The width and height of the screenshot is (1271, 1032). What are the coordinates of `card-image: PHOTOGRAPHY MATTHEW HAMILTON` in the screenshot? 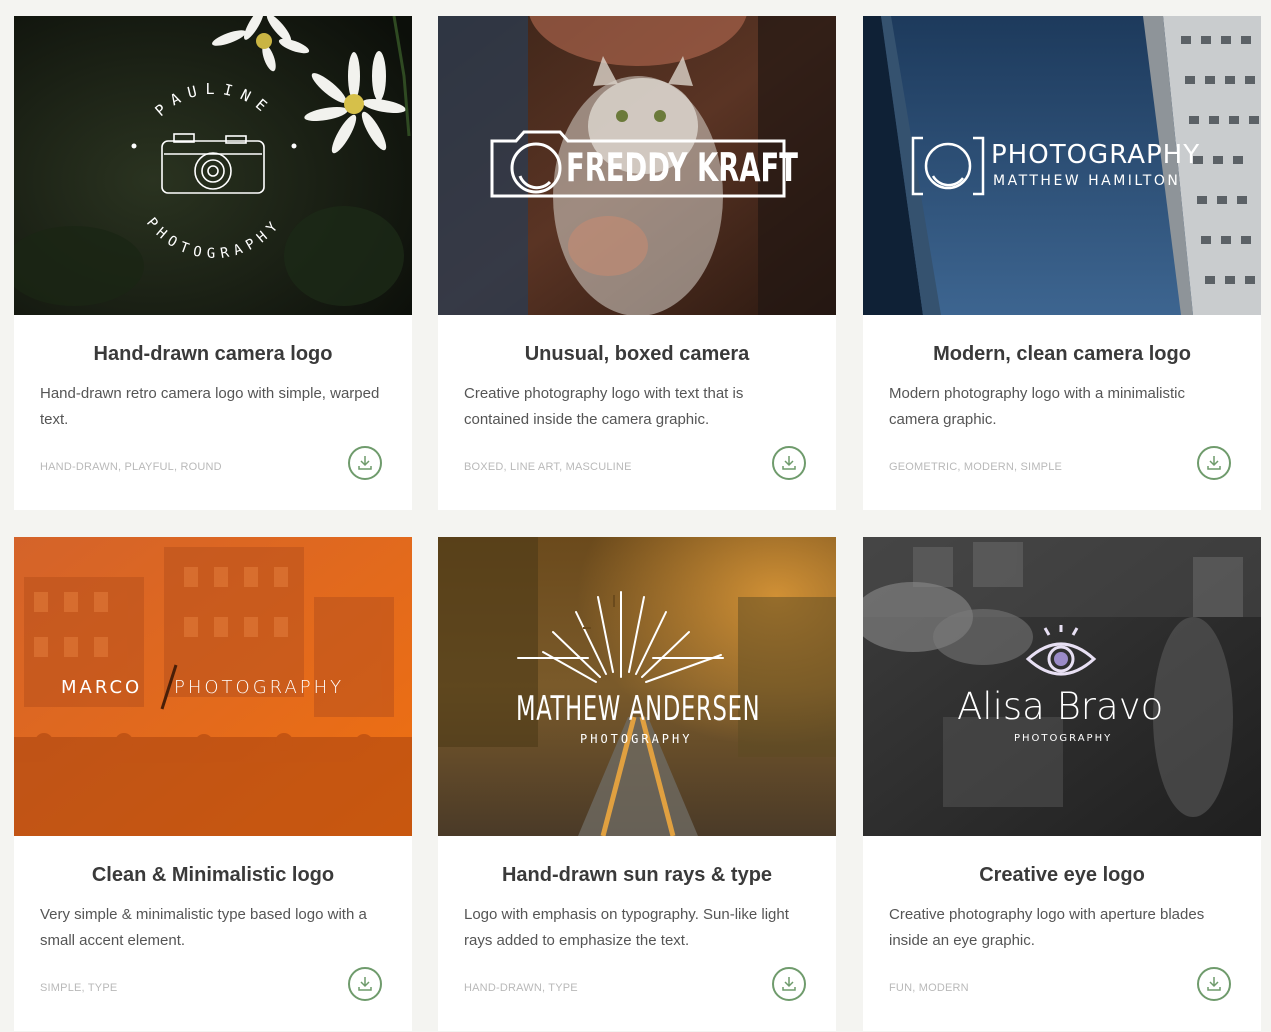 It's located at (1062, 165).